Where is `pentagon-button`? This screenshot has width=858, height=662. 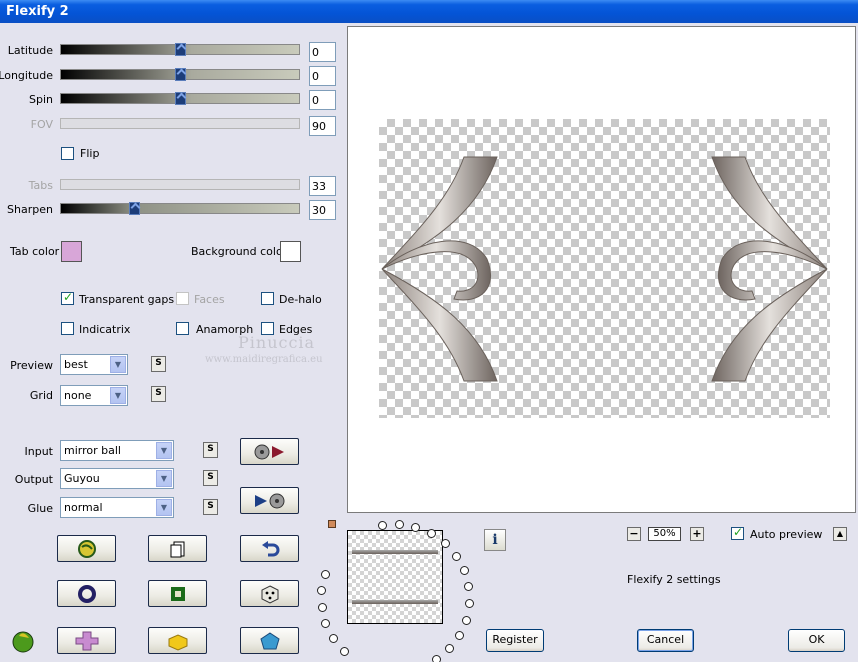
pentagon-button is located at coordinates (269, 640).